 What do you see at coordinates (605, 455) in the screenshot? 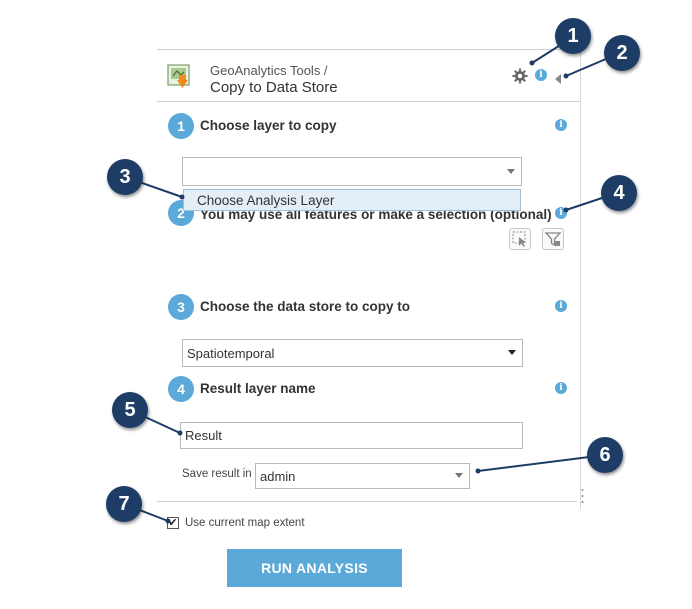
I see `callout-6: 6` at bounding box center [605, 455].